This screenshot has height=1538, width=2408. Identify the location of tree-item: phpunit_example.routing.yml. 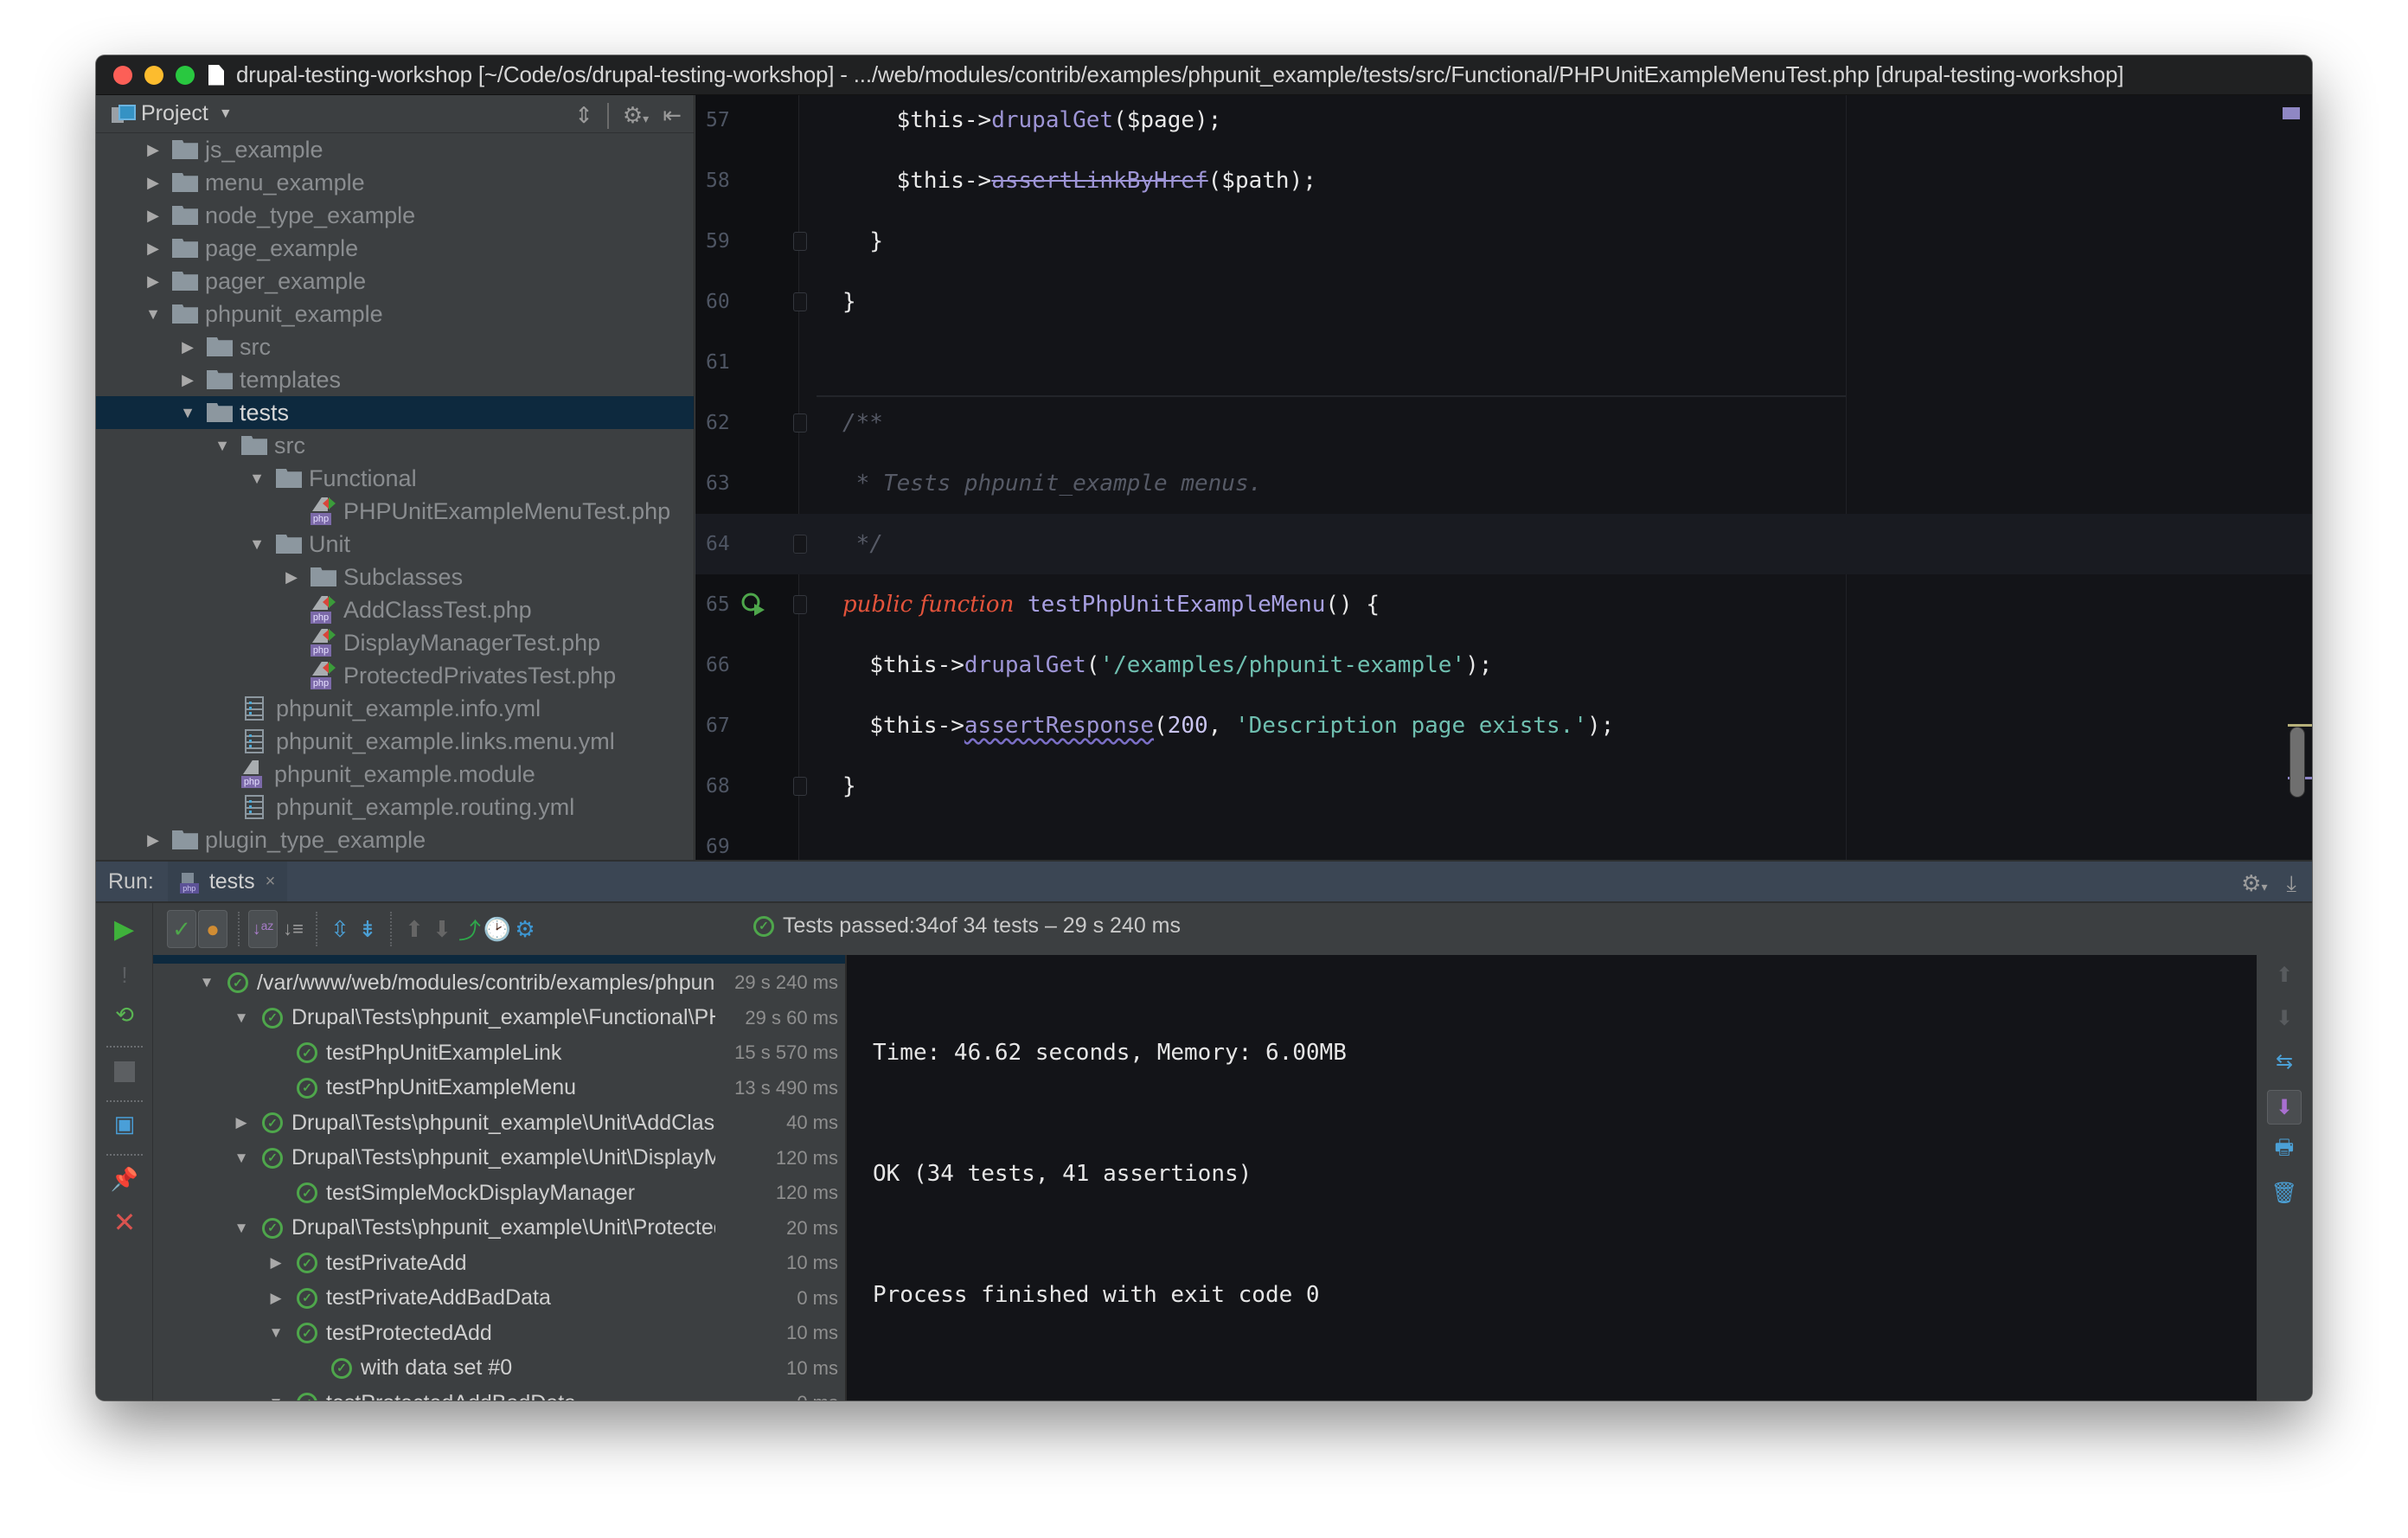
(395, 807).